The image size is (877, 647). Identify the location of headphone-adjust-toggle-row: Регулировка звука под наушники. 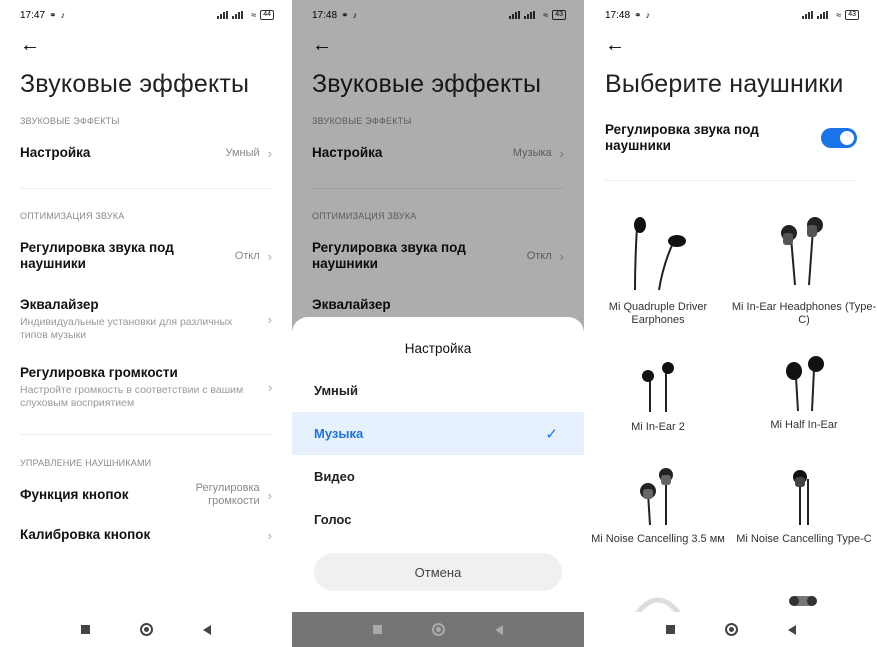
(731, 138).